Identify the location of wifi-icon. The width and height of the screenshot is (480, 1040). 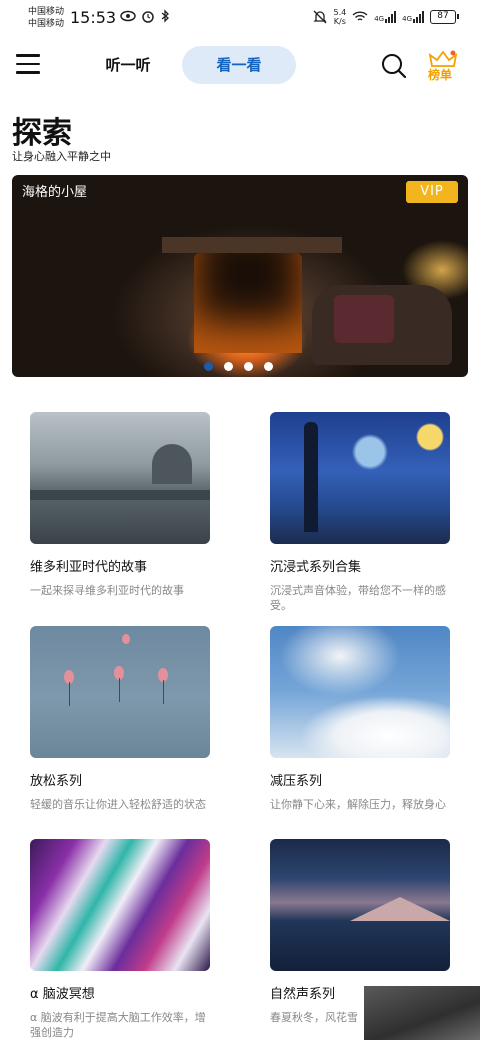
(360, 16).